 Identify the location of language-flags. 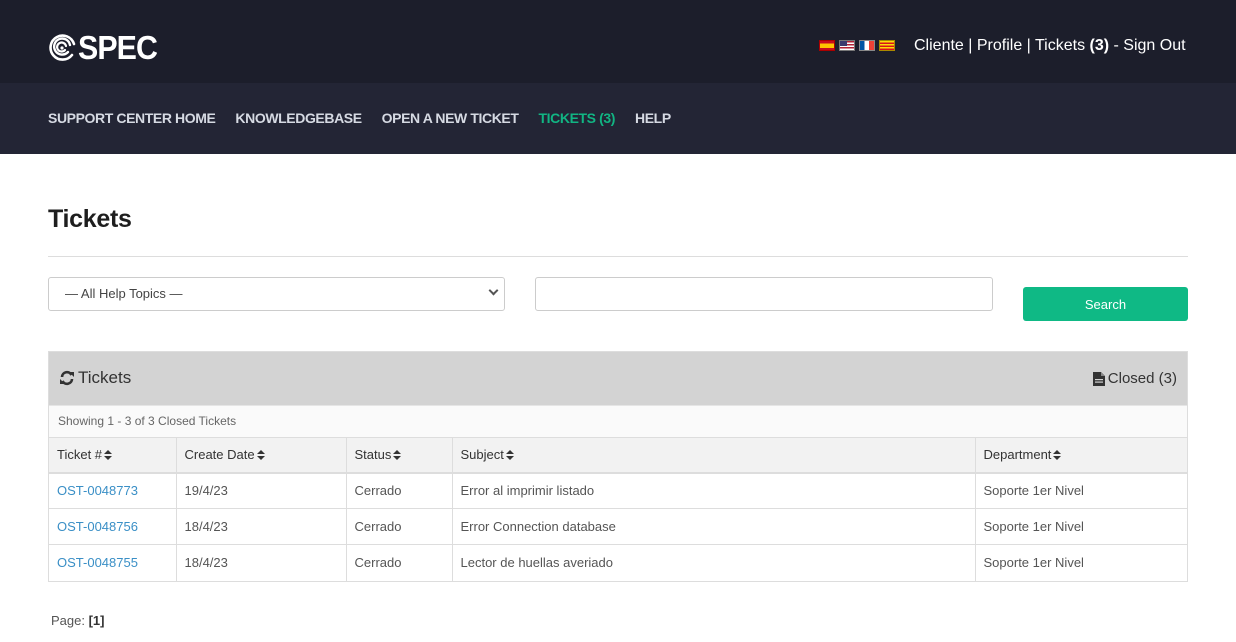
(857, 45).